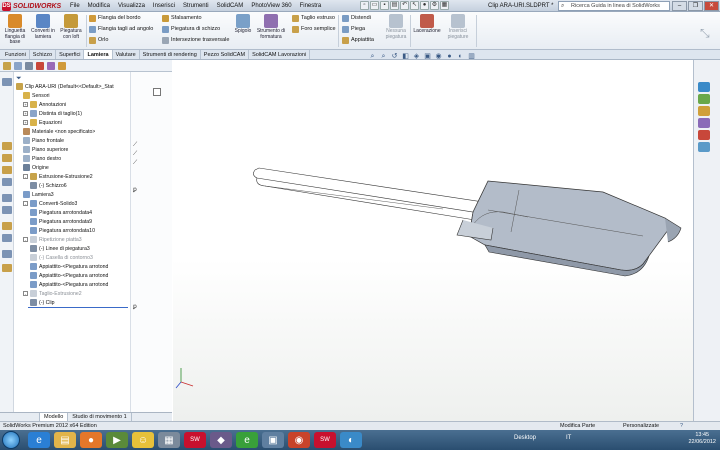 The height and width of the screenshot is (450, 720). What do you see at coordinates (374, 5) in the screenshot?
I see `open-icon: ▭` at bounding box center [374, 5].